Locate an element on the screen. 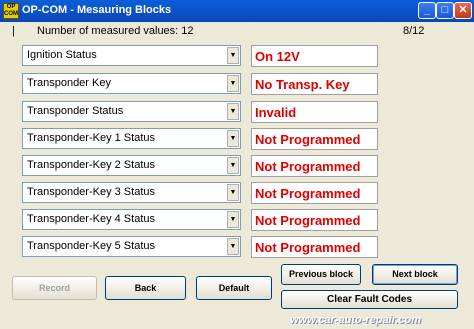 The height and width of the screenshot is (329, 474). measure-select-3: Transponder Status ▼ is located at coordinates (131, 111).